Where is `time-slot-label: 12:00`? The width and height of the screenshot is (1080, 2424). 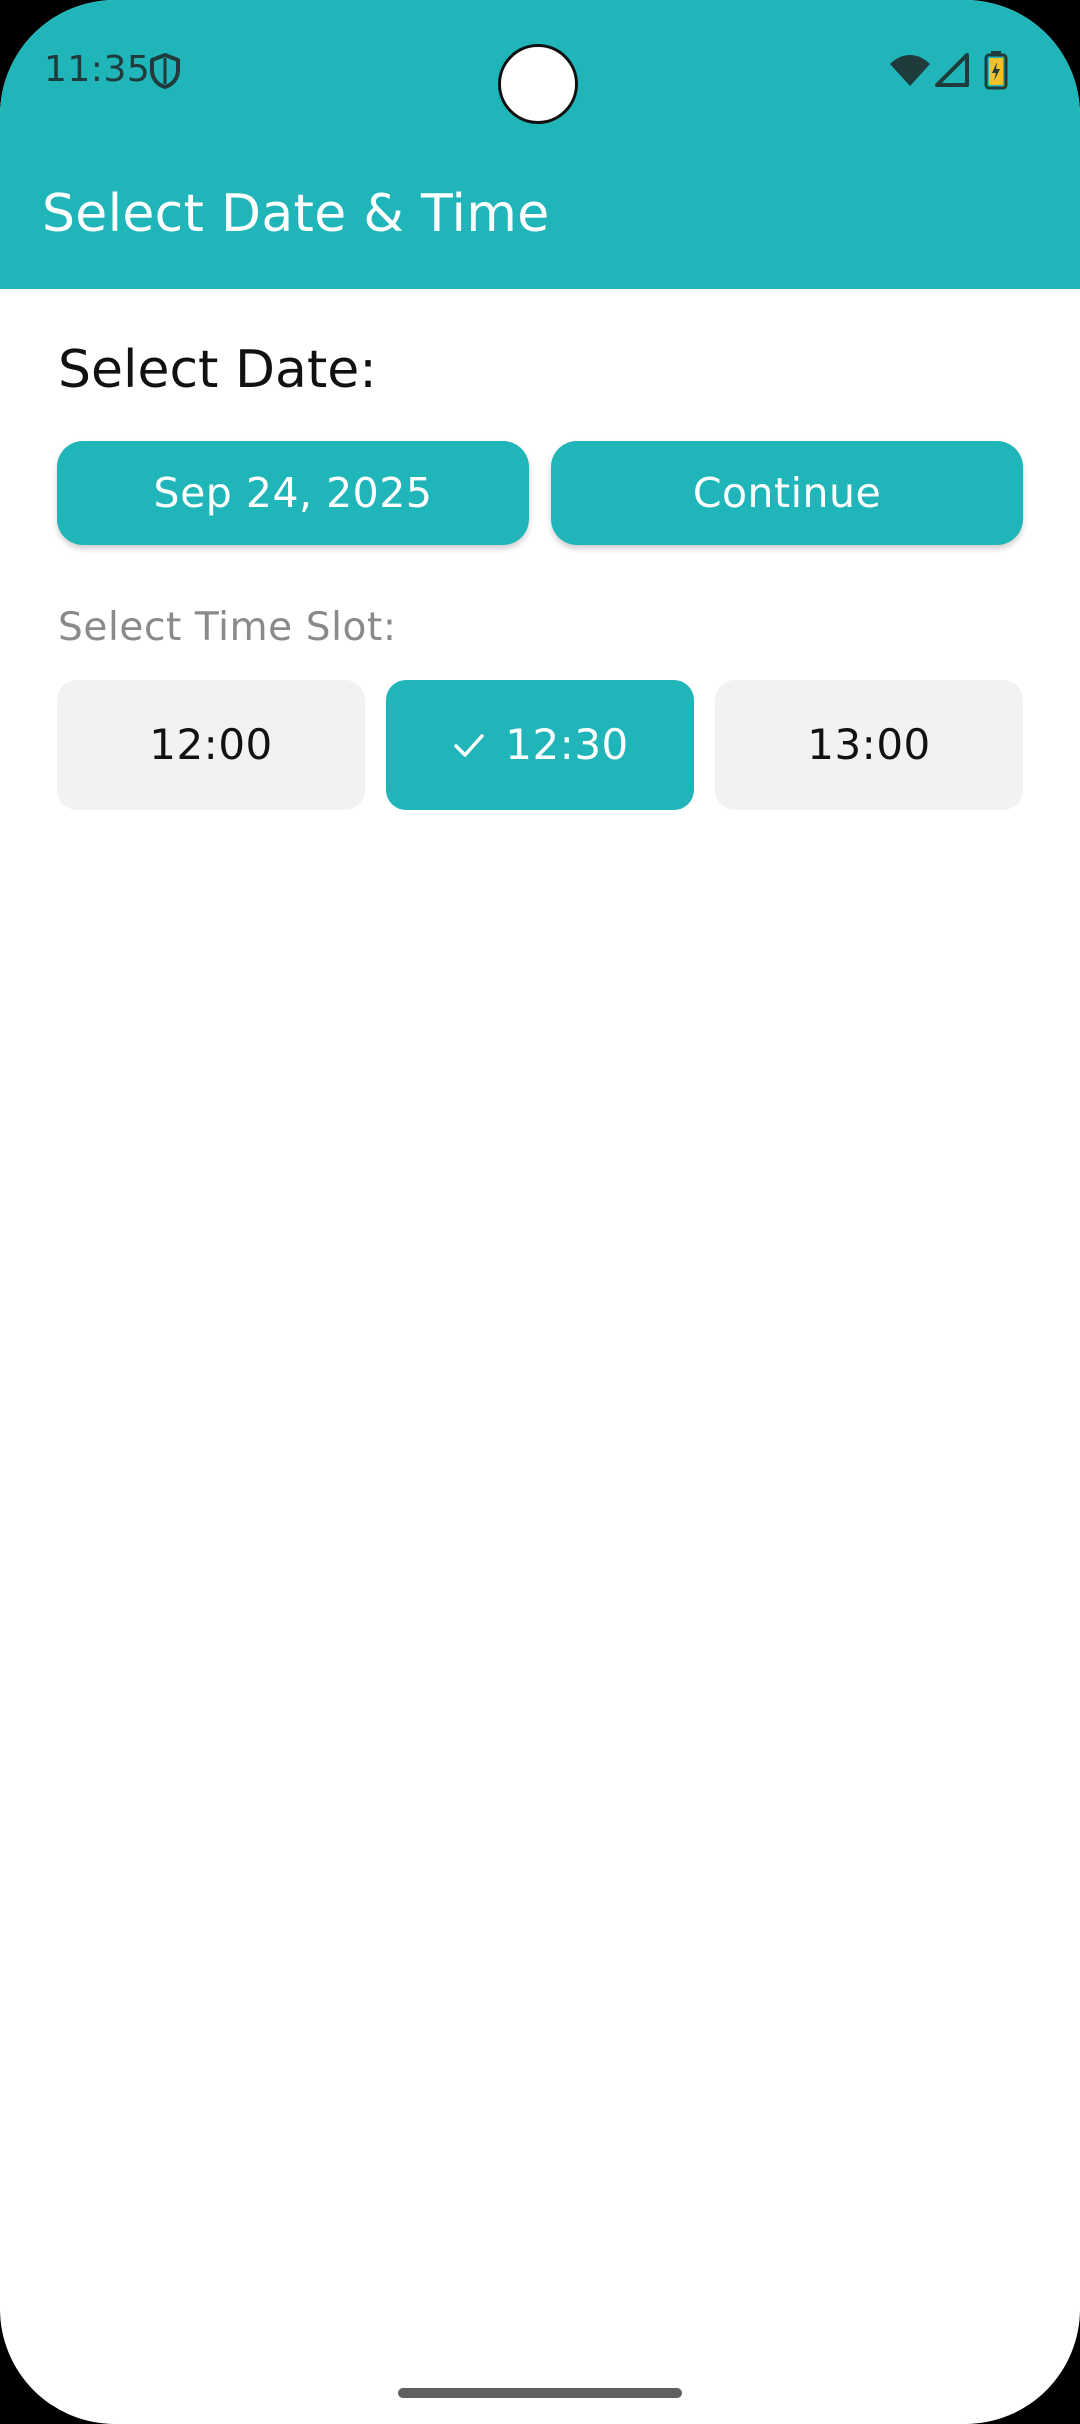
time-slot-label: 12:00 is located at coordinates (211, 744).